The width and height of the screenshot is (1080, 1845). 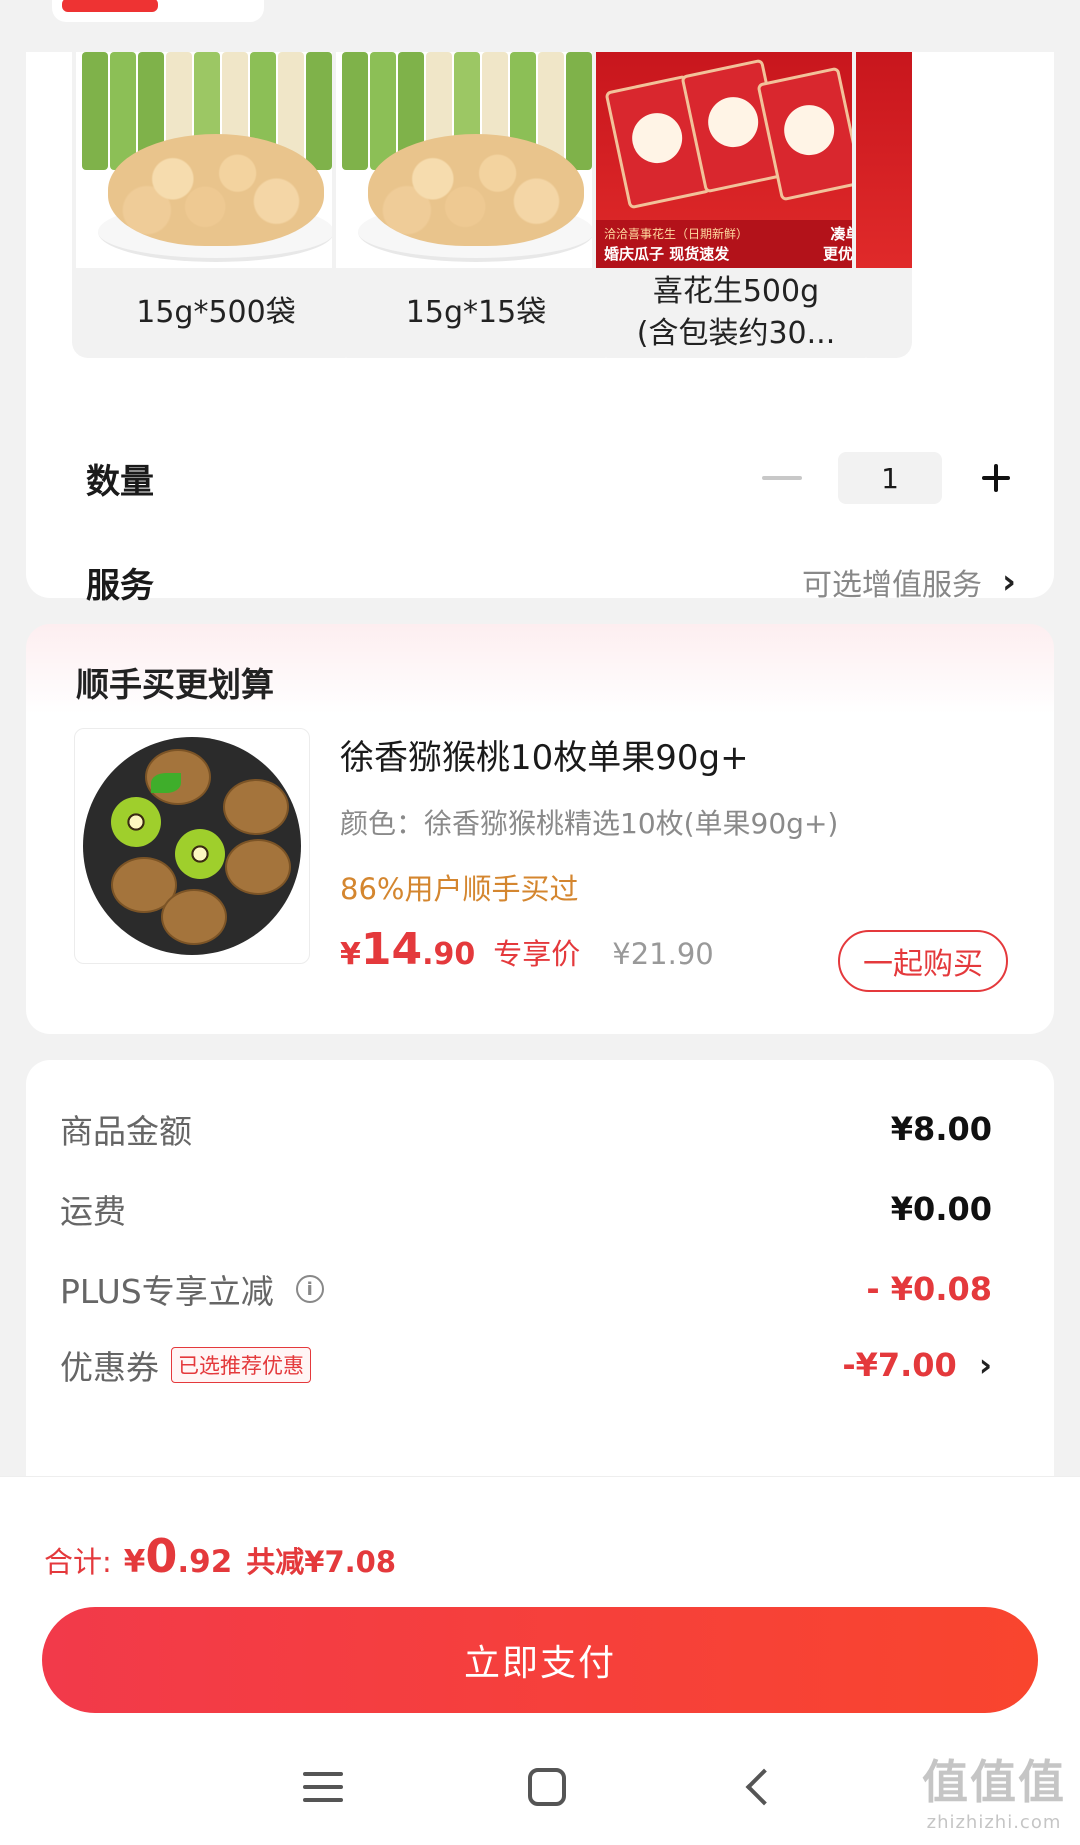 What do you see at coordinates (994, 1822) in the screenshot?
I see `watermark-sub: zhizhizhi.com` at bounding box center [994, 1822].